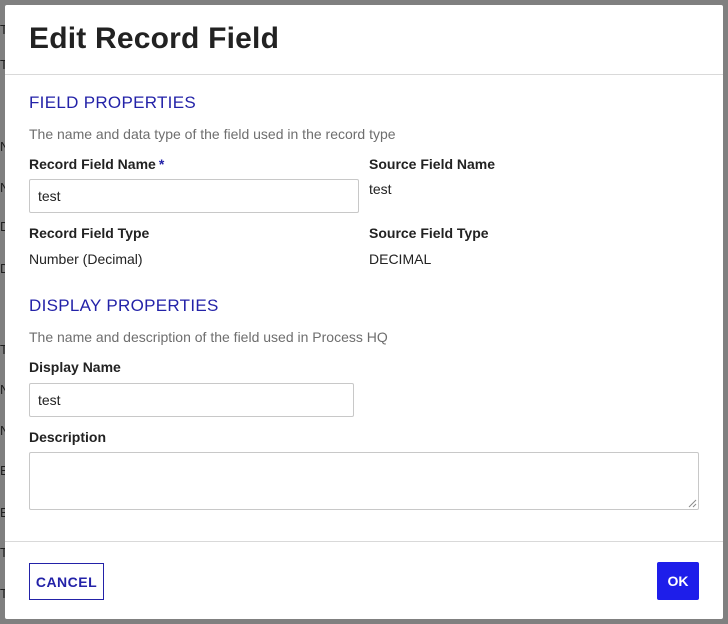 The image size is (728, 624). What do you see at coordinates (692, 503) in the screenshot?
I see `resize-handle-icon` at bounding box center [692, 503].